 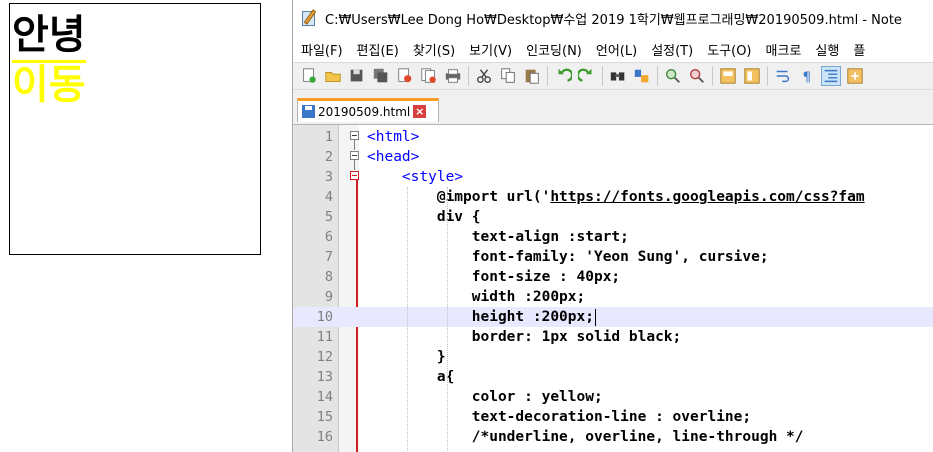 I want to click on tab-bar: 20190509.html ×, so click(x=613, y=107).